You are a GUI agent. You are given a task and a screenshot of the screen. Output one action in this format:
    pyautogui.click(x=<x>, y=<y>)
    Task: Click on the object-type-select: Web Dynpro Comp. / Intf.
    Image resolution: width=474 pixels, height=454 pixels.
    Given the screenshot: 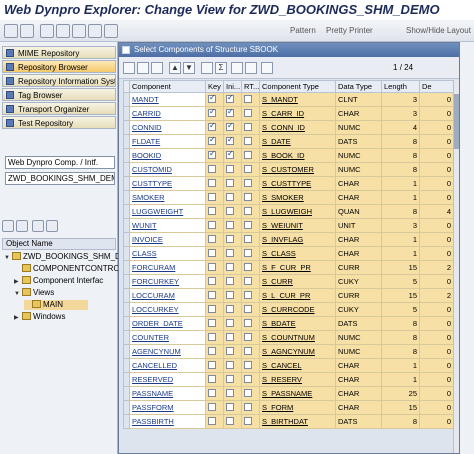 What is the action you would take?
    pyautogui.click(x=60, y=162)
    